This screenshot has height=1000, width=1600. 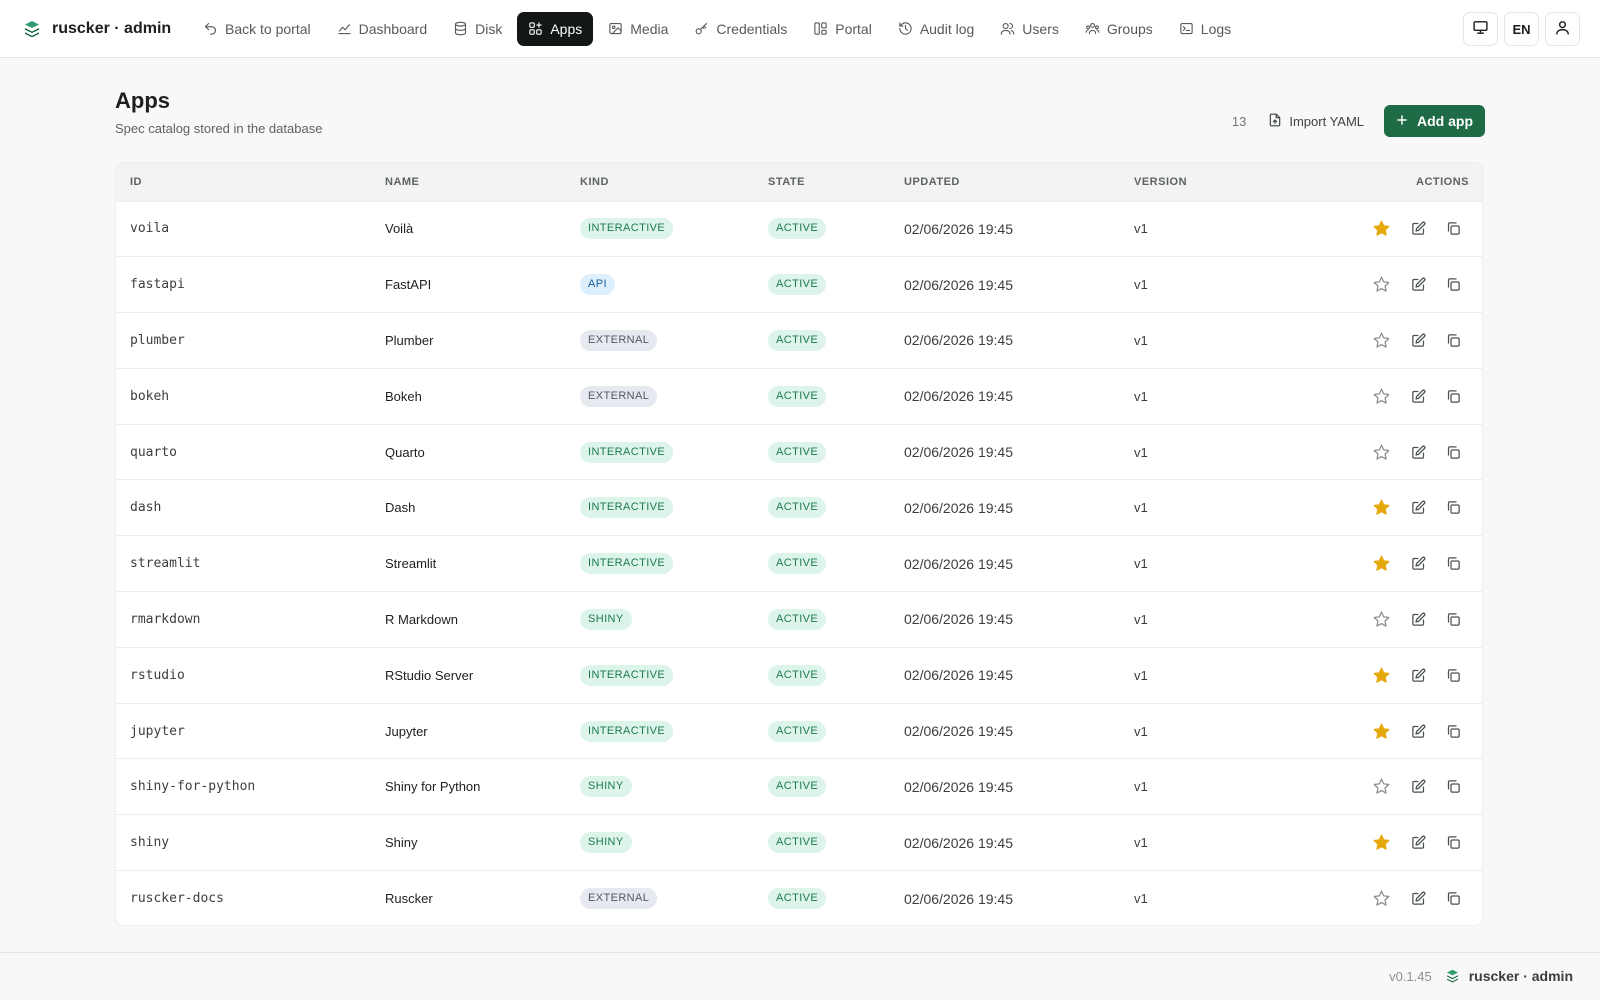 What do you see at coordinates (32, 29) in the screenshot?
I see `layers-icon` at bounding box center [32, 29].